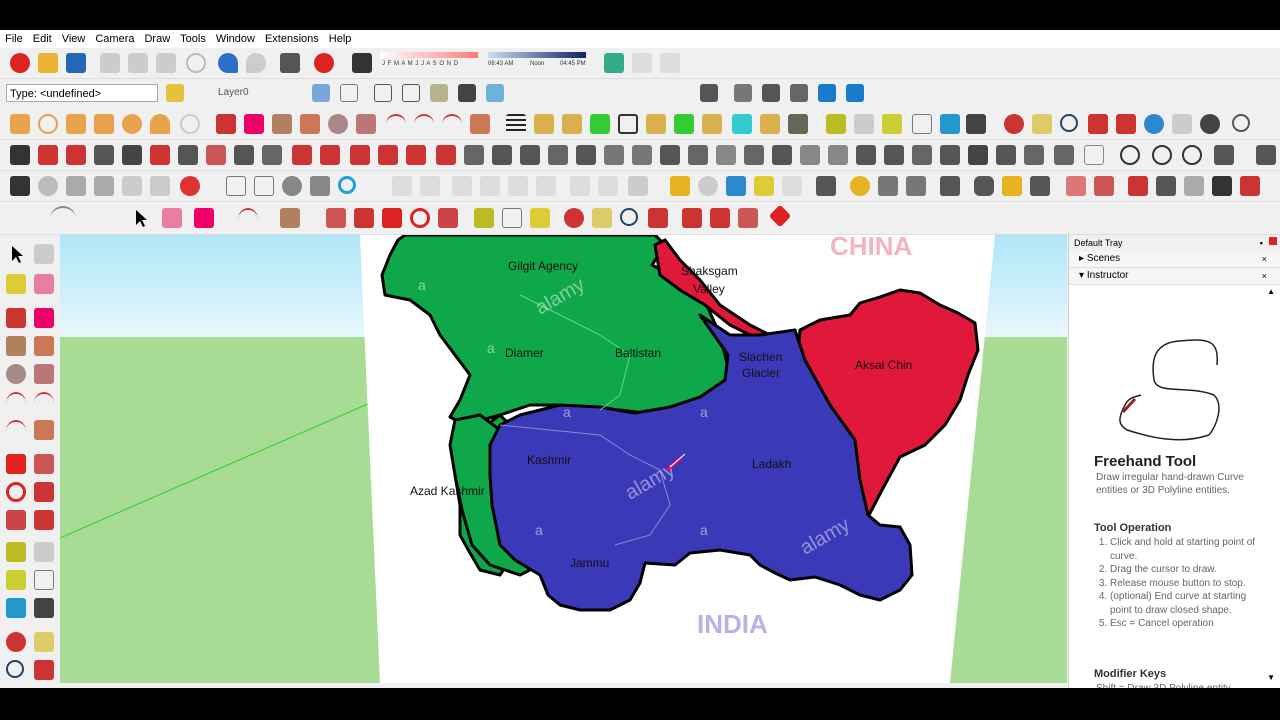 This screenshot has width=1280, height=720. Describe the element at coordinates (44, 430) in the screenshot. I see `palette-pie-icon` at that location.